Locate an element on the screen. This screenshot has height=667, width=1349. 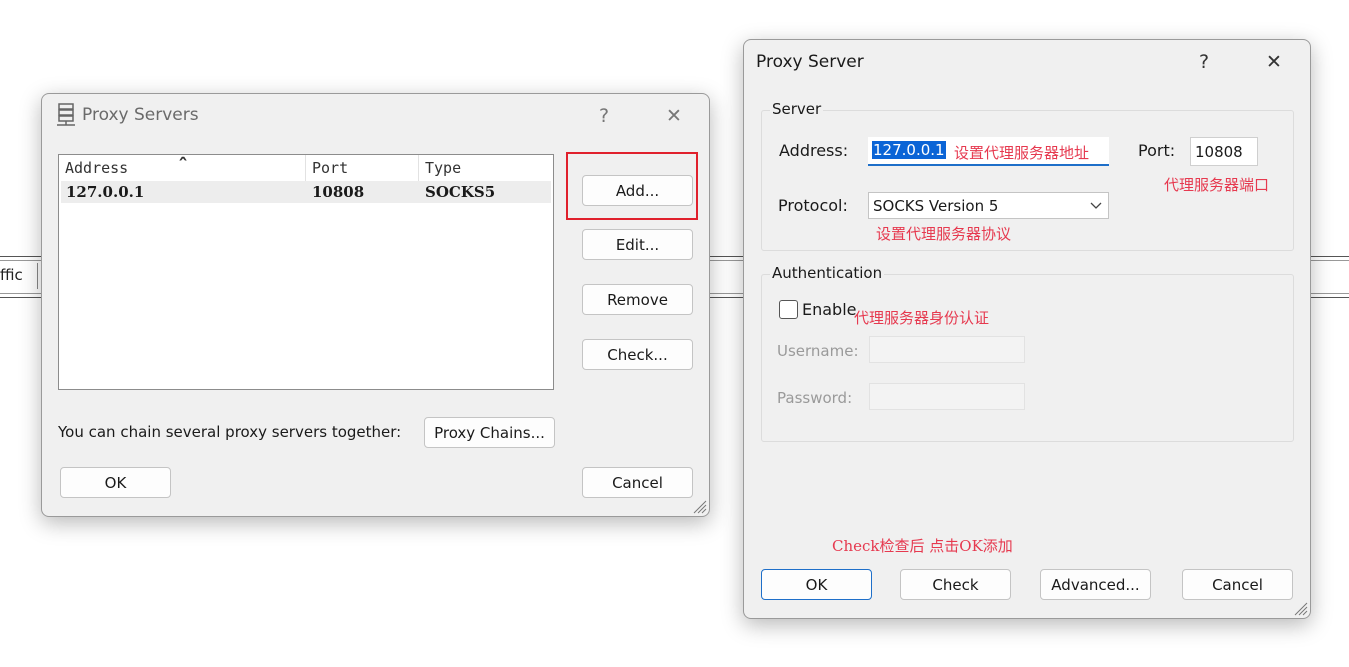
proxy-list-header: Address ˆ Port Type is located at coordinates (306, 167).